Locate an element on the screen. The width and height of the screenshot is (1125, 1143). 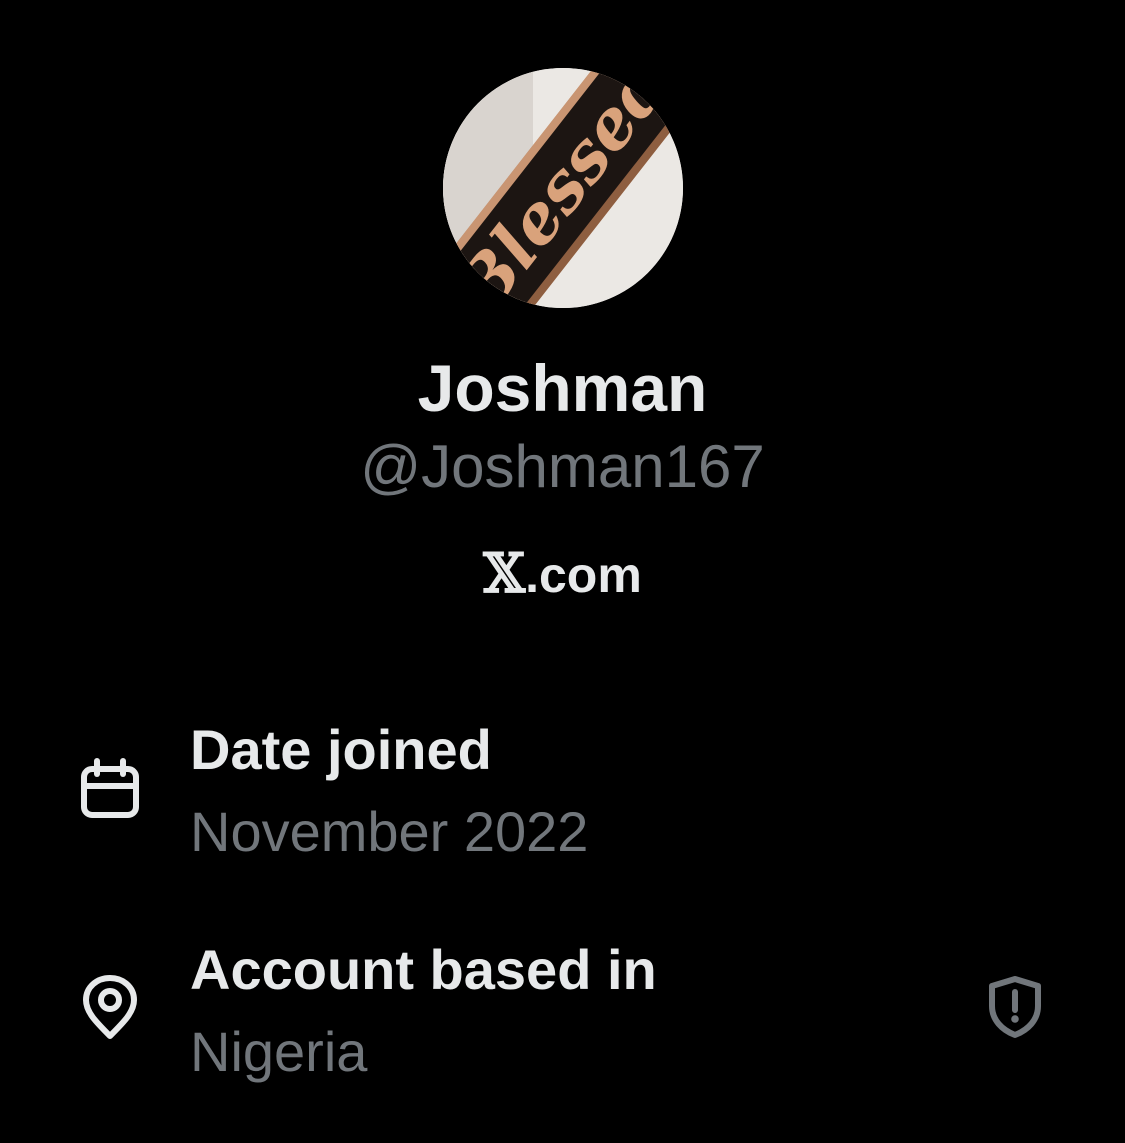
display-name: Joshman is located at coordinates (562, 388).